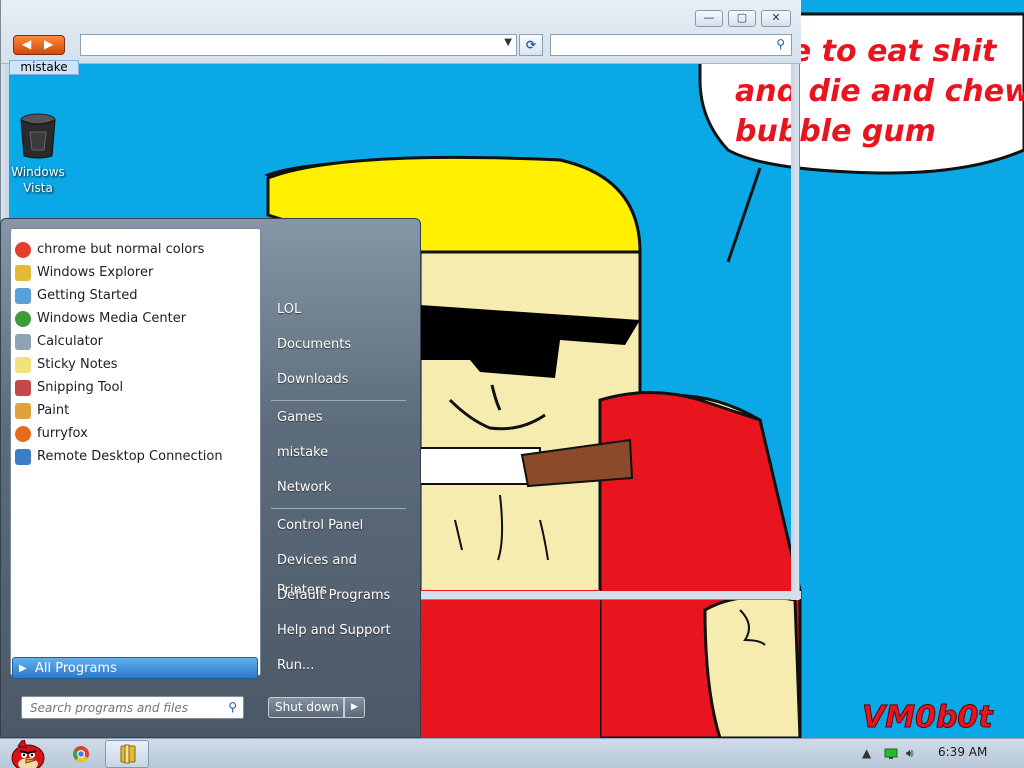  What do you see at coordinates (339, 453) in the screenshot?
I see `start-right-item-mistake: mistake` at bounding box center [339, 453].